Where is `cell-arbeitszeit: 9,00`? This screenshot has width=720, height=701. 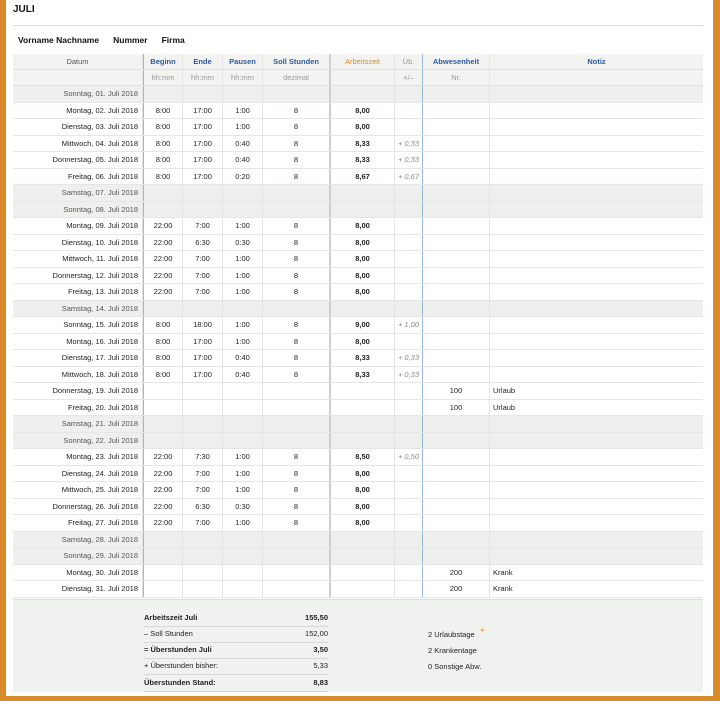 cell-arbeitszeit: 9,00 is located at coordinates (363, 325).